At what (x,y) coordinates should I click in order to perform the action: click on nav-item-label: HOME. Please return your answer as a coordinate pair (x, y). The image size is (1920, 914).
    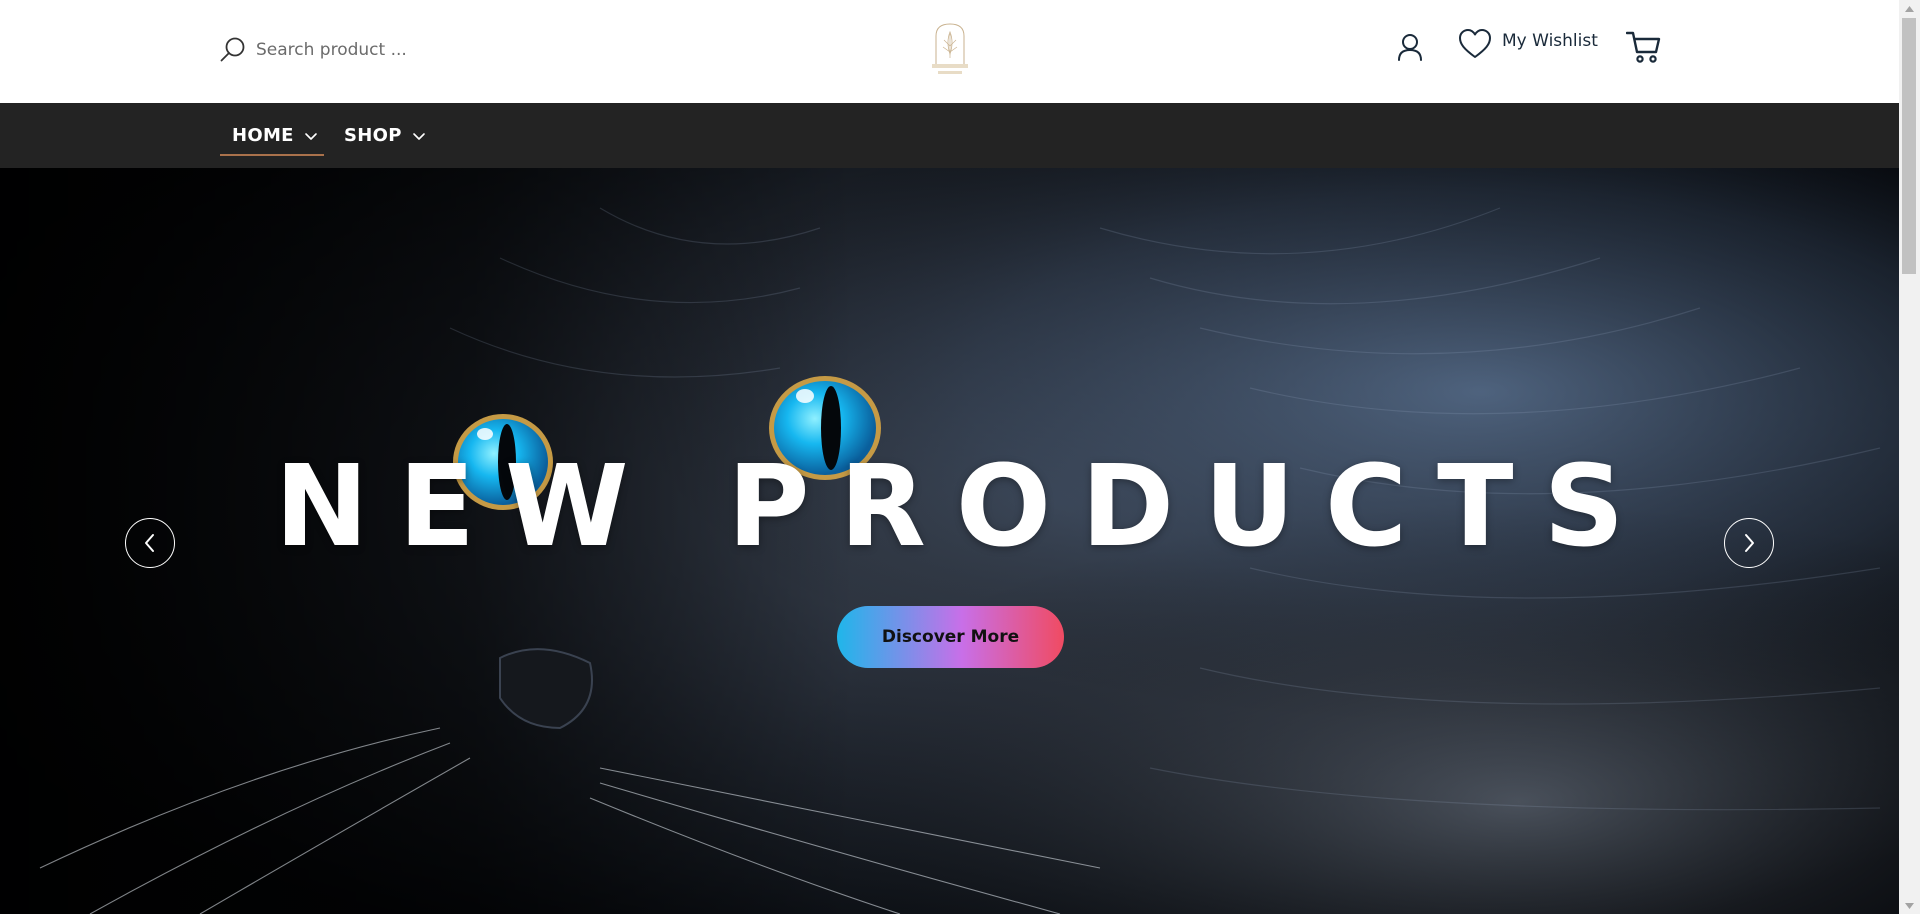
    Looking at the image, I should click on (263, 135).